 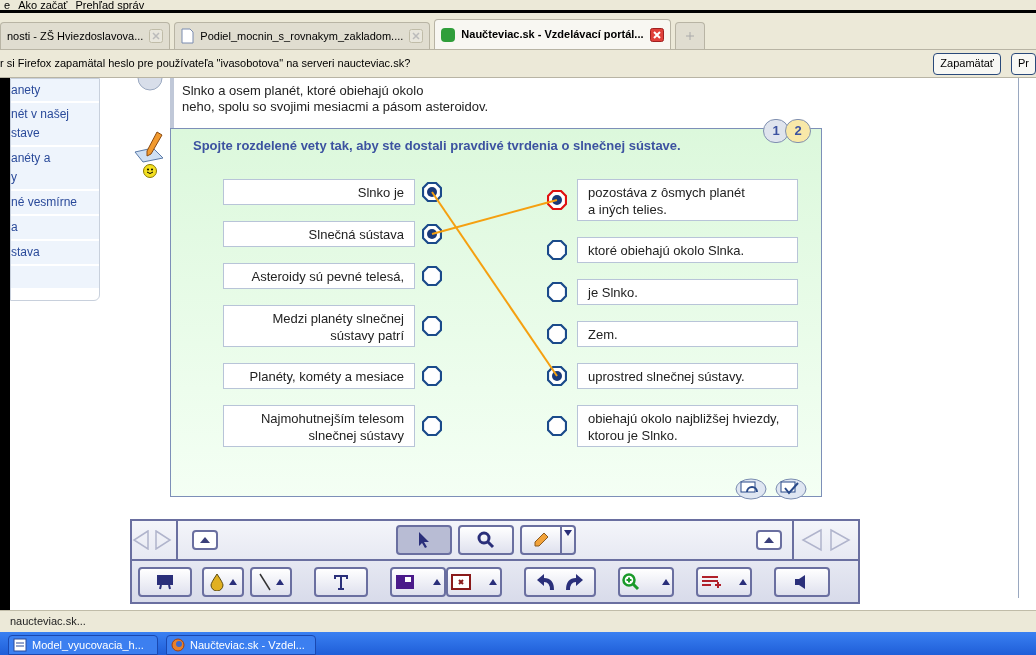 I want to click on pointer-icon, so click(x=424, y=540).